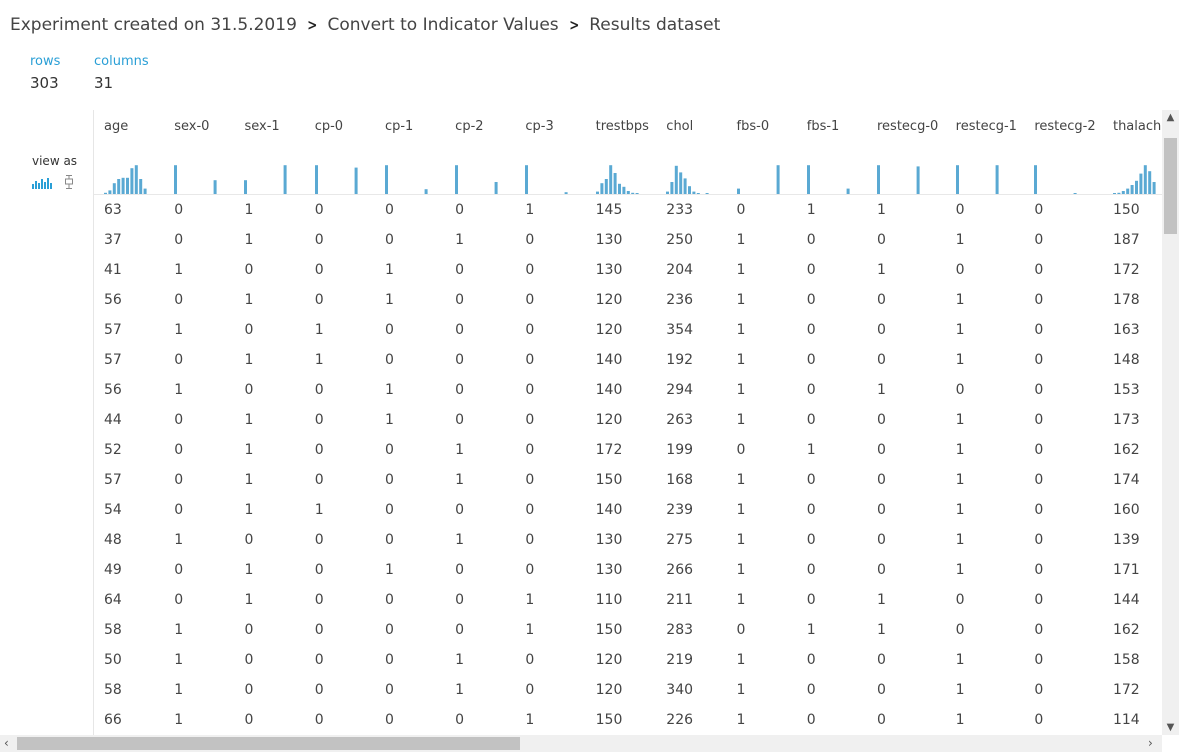  Describe the element at coordinates (628, 660) in the screenshot. I see `table-row: 50 1 0 0 0 1 0 120 219 1 0 0 1 0 158` at that location.